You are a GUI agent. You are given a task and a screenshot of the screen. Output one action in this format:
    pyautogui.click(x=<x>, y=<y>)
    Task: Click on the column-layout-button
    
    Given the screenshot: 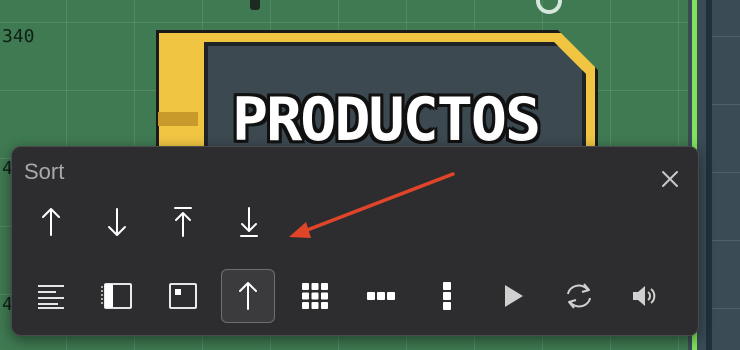 What is the action you would take?
    pyautogui.click(x=447, y=296)
    